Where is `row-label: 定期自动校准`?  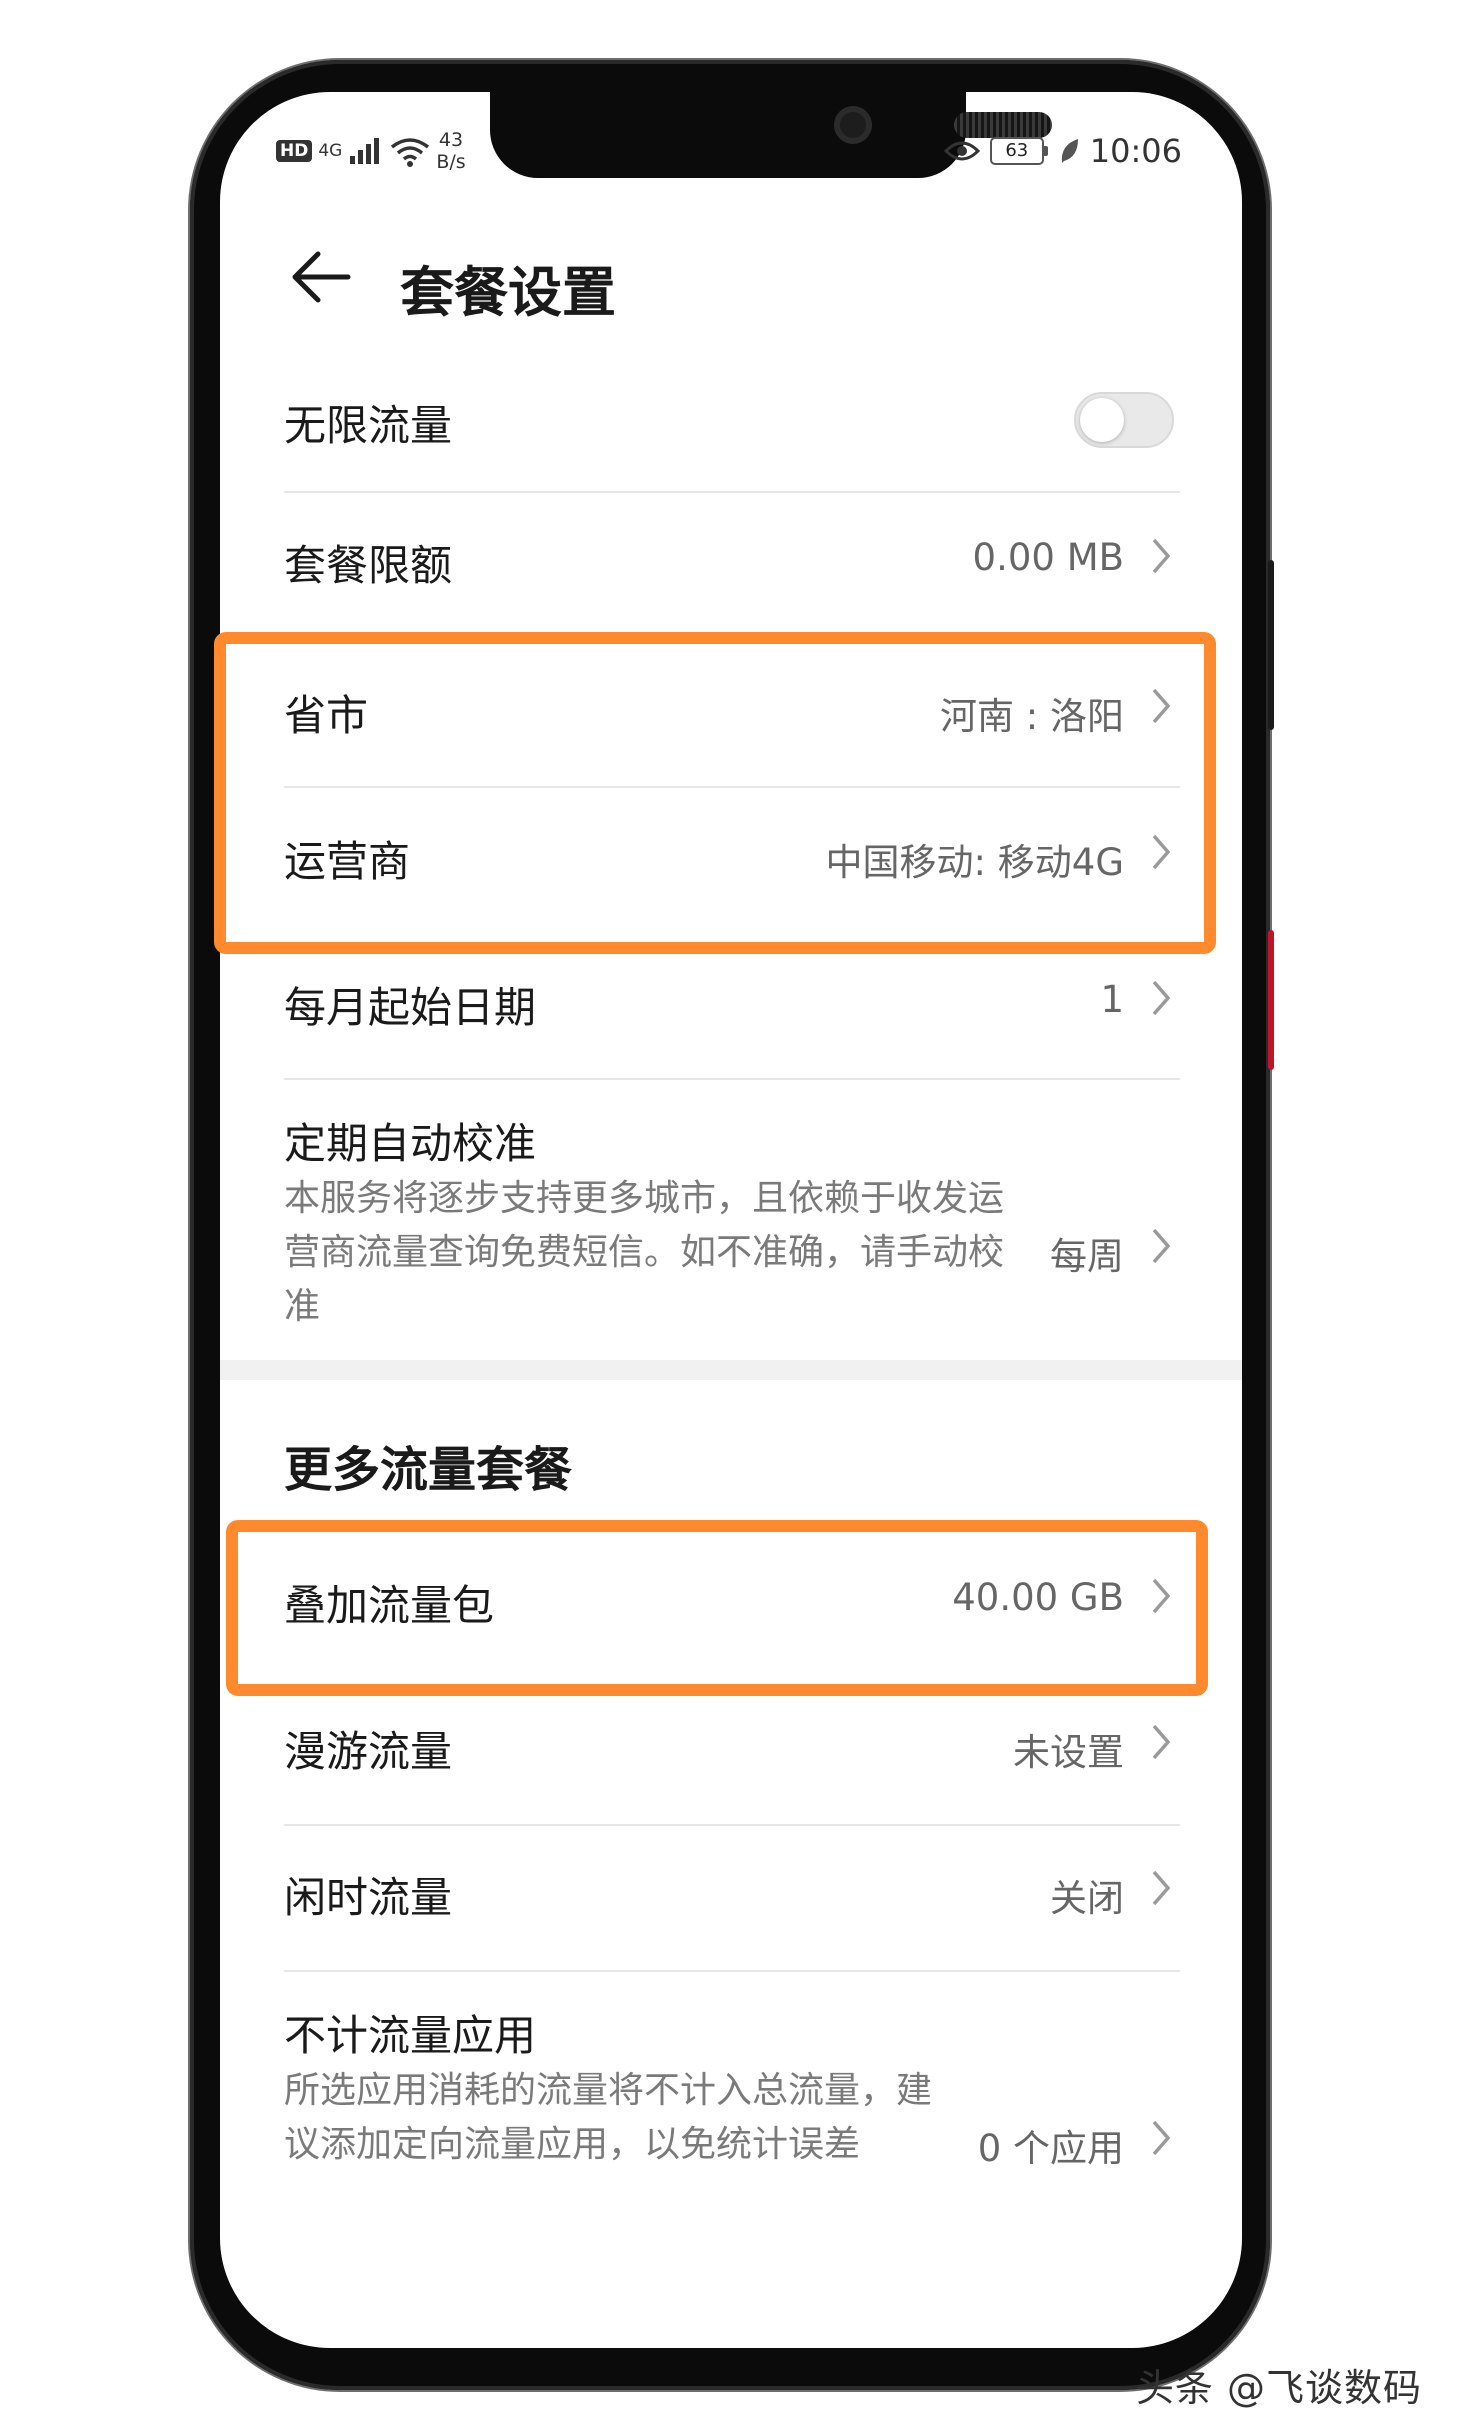 row-label: 定期自动校准 is located at coordinates (410, 1143).